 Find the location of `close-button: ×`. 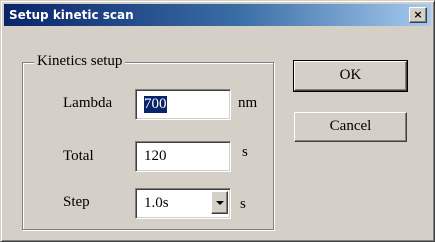

close-button: × is located at coordinates (418, 15).